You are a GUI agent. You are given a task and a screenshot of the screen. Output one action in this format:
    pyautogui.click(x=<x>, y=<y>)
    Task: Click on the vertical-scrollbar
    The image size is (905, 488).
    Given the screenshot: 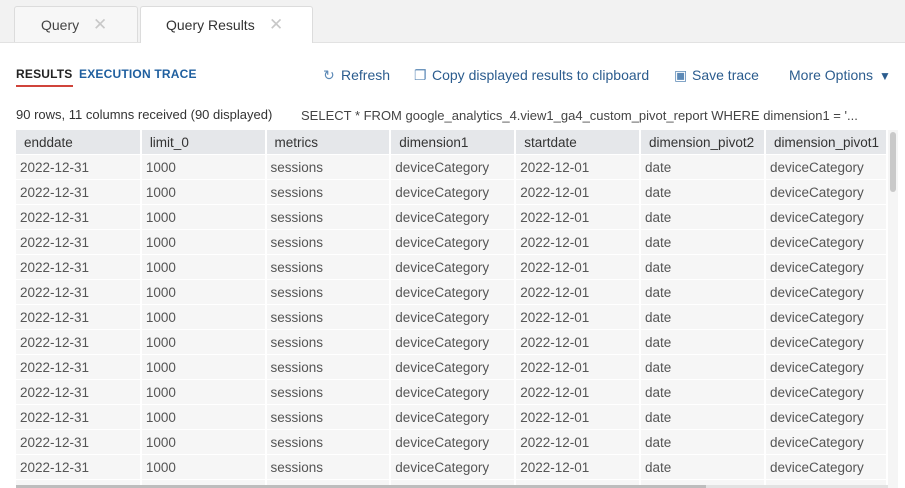 What is the action you would take?
    pyautogui.click(x=893, y=309)
    